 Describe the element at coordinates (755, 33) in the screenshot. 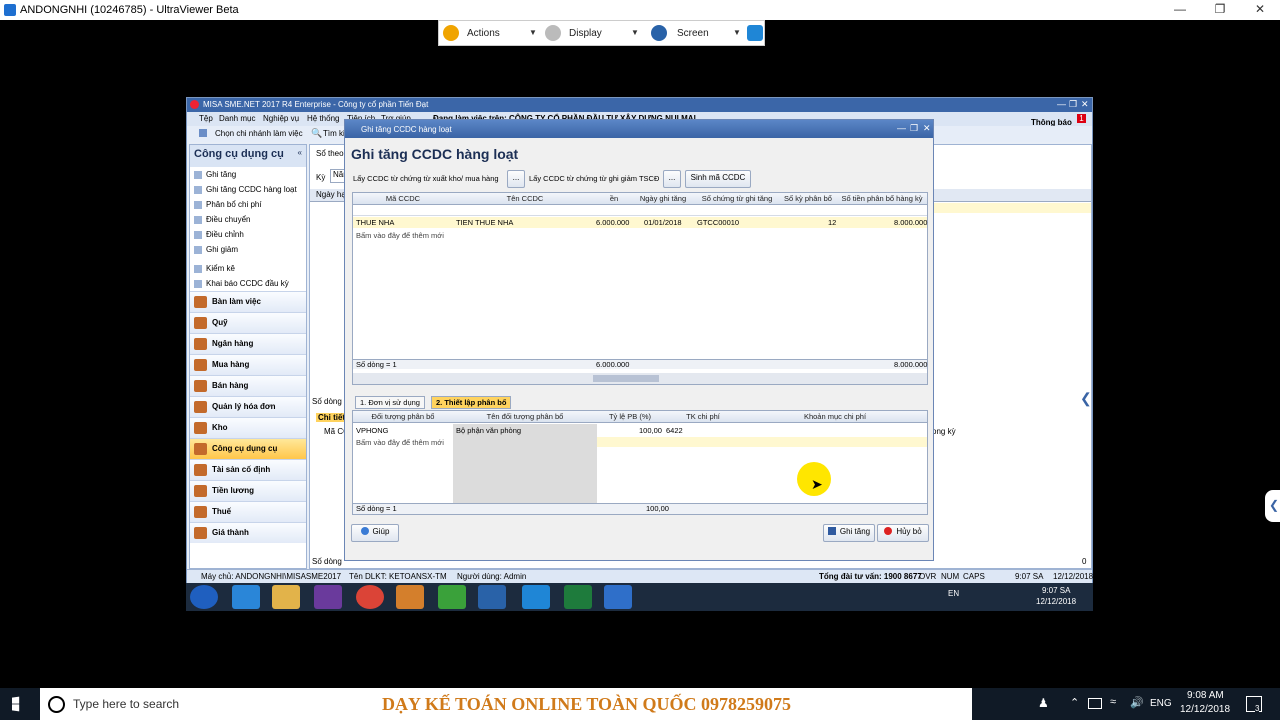

I see `chat-icon` at that location.